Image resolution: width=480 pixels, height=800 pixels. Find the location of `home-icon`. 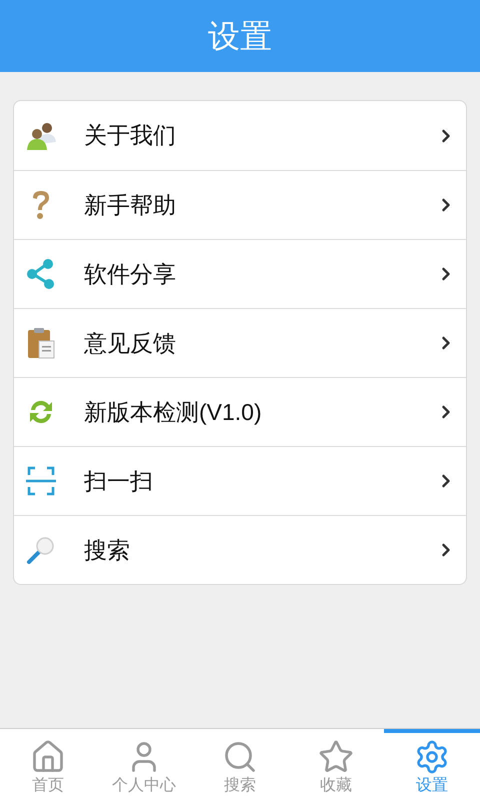

home-icon is located at coordinates (48, 757).